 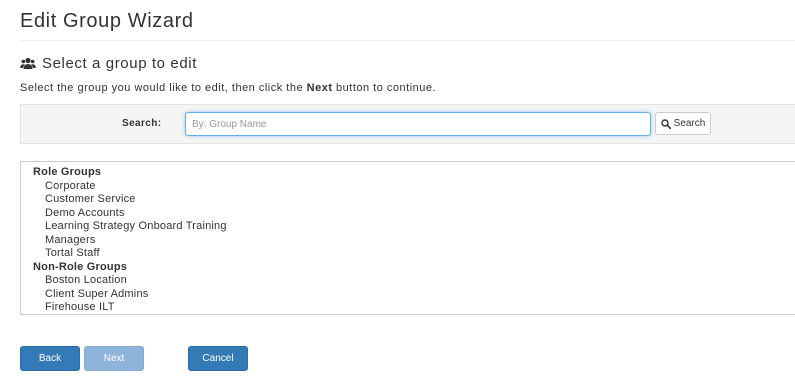 I want to click on search-icon, so click(x=665, y=123).